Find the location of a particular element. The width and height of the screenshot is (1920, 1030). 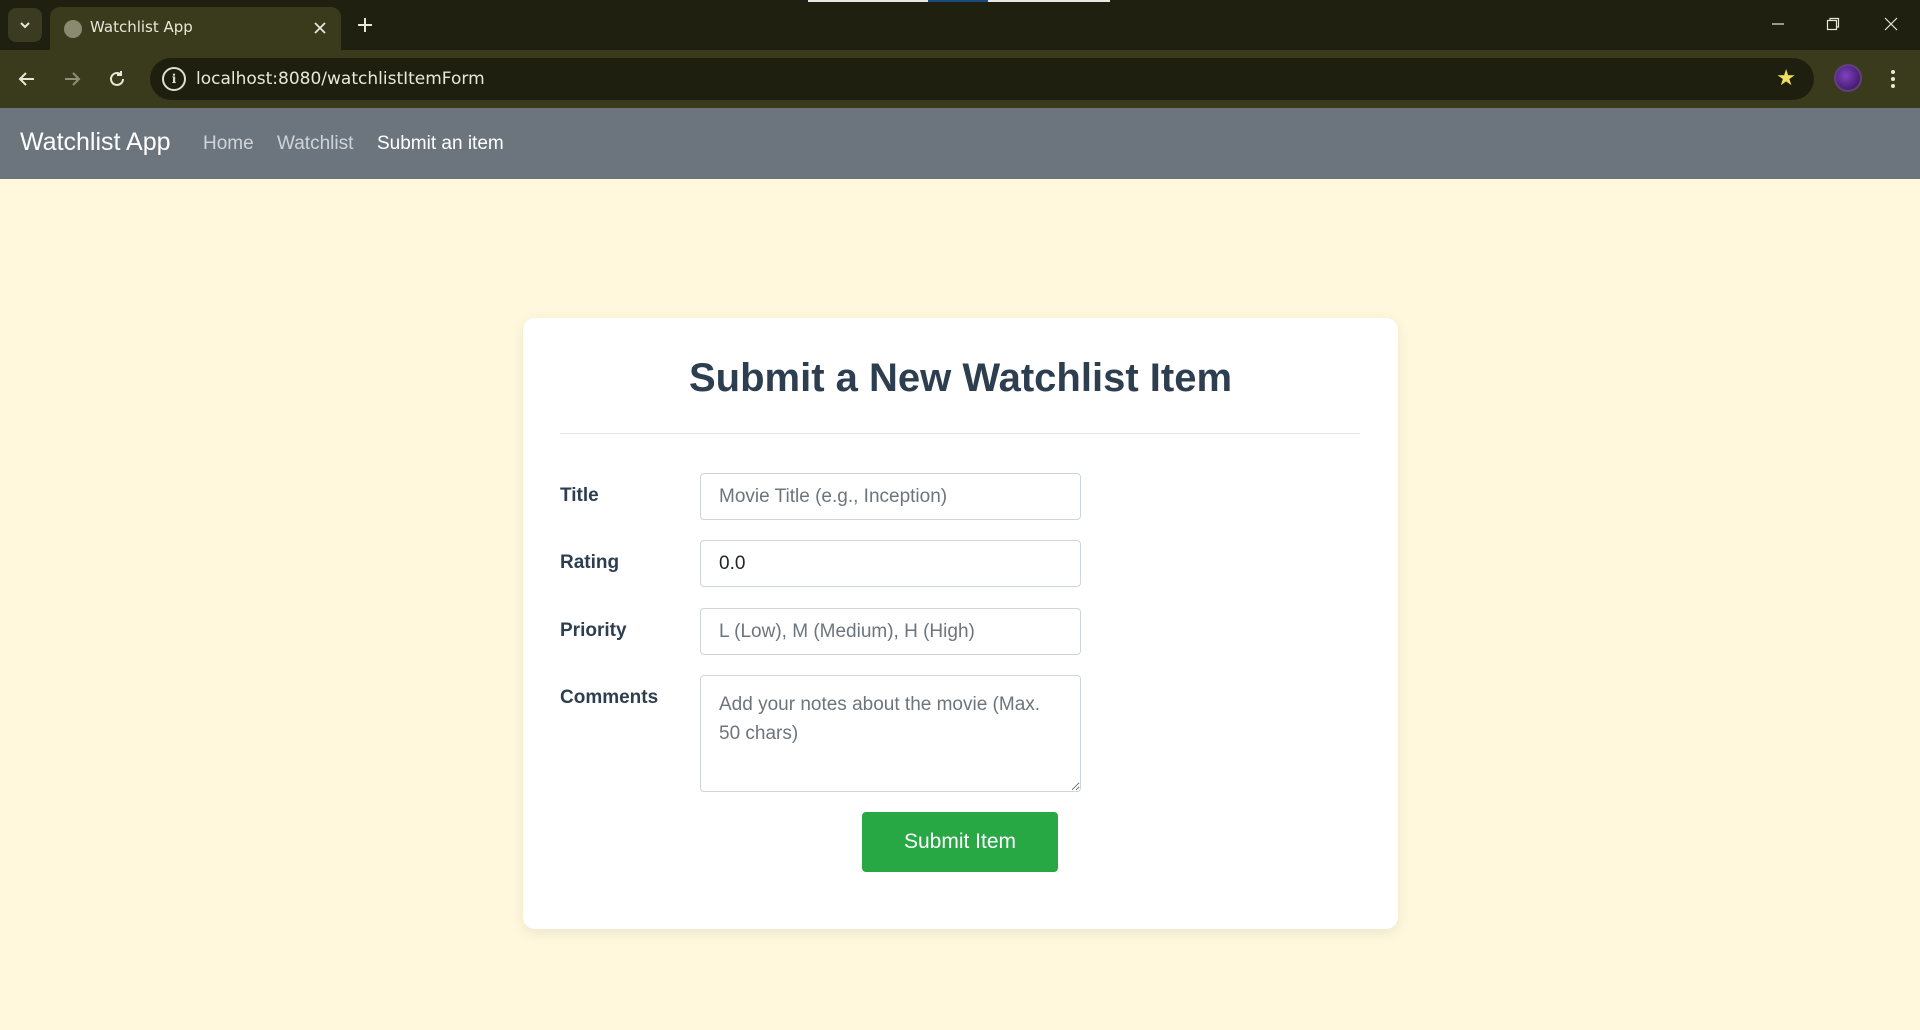

plus-icon is located at coordinates (365, 25).